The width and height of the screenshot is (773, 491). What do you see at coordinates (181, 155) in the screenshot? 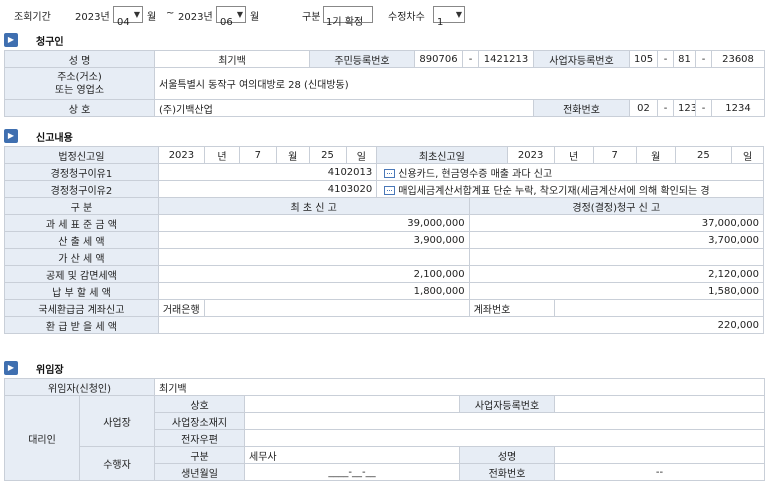
I see `legal-year: 2023` at bounding box center [181, 155].